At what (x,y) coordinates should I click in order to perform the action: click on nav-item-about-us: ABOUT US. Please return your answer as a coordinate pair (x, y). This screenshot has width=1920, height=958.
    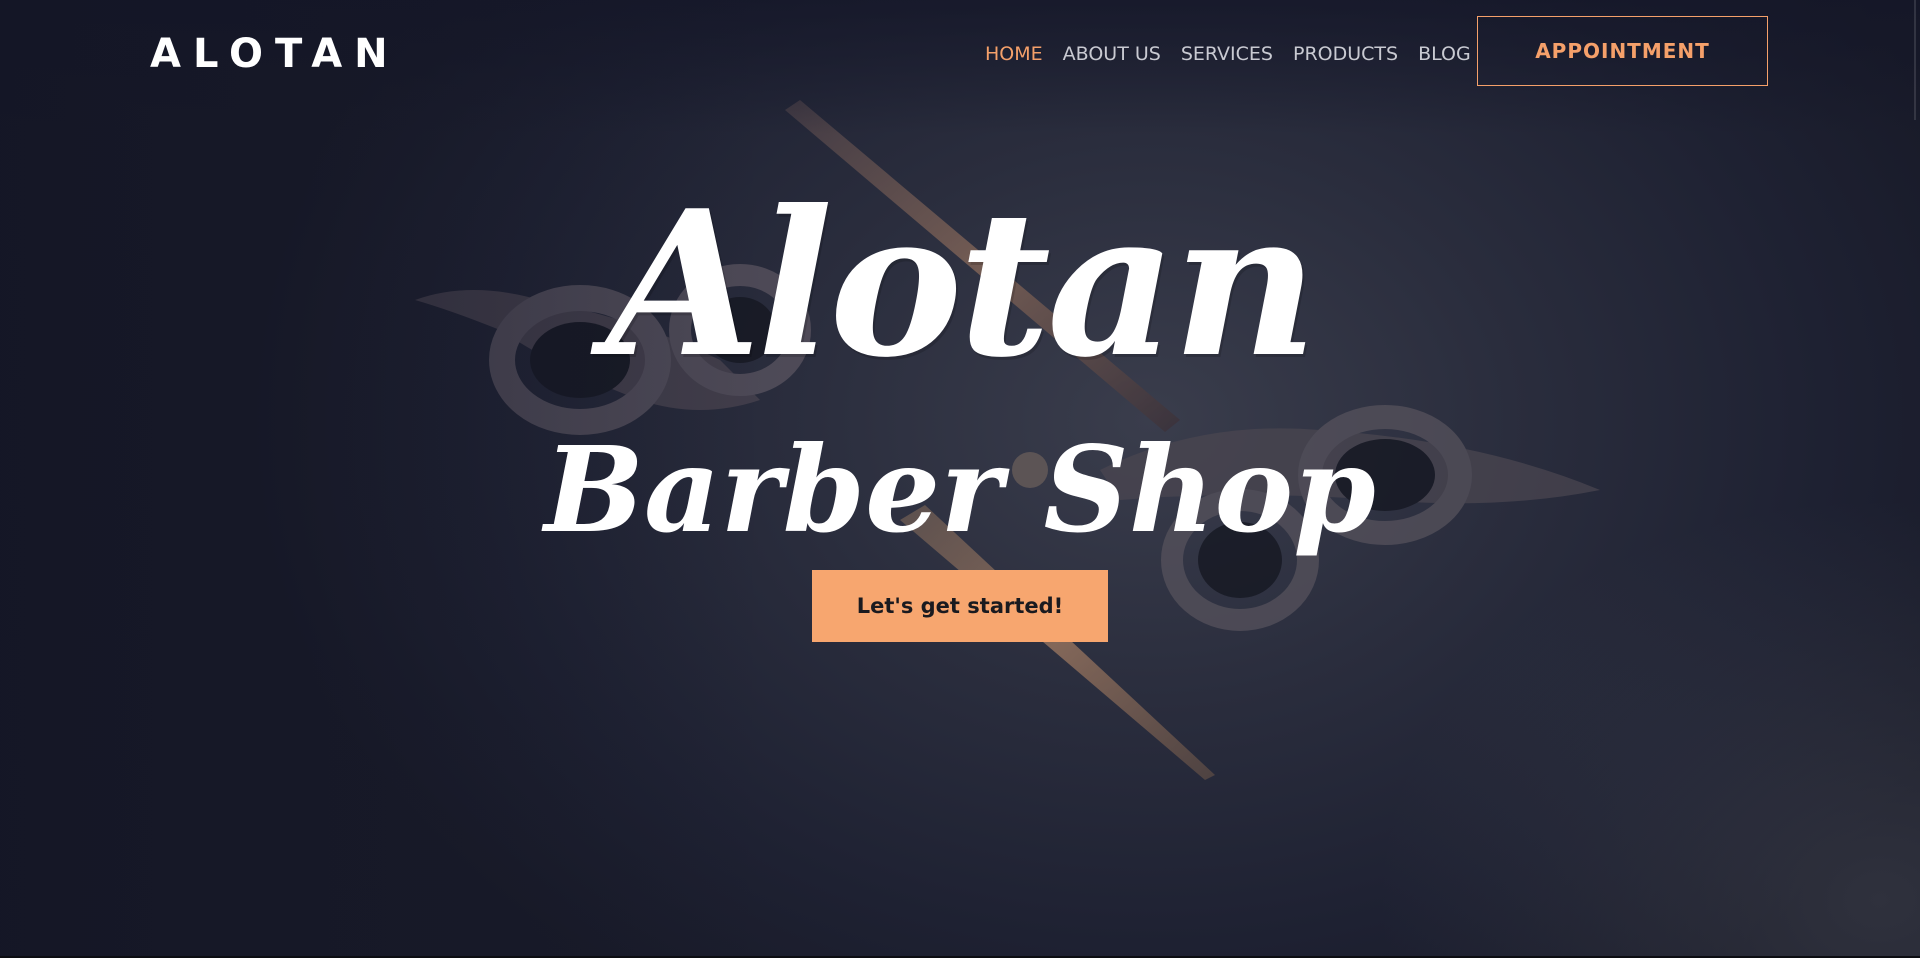
    Looking at the image, I should click on (1112, 54).